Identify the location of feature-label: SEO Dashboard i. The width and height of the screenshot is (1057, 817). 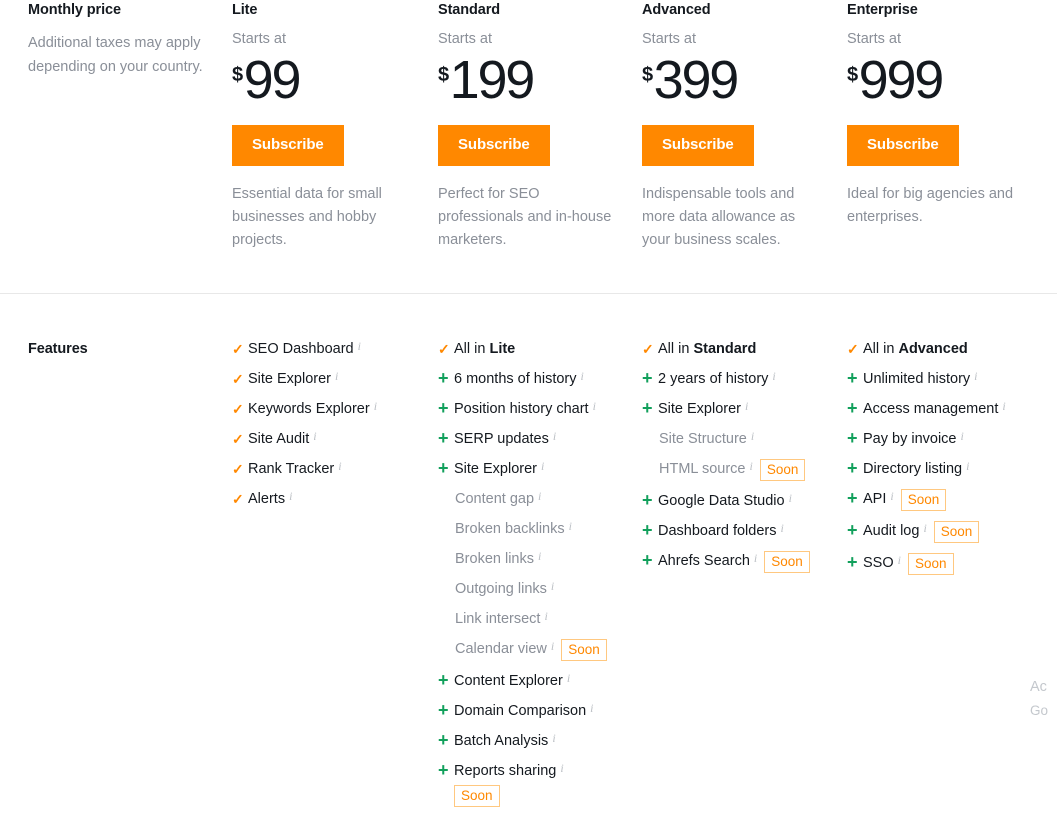
(304, 348).